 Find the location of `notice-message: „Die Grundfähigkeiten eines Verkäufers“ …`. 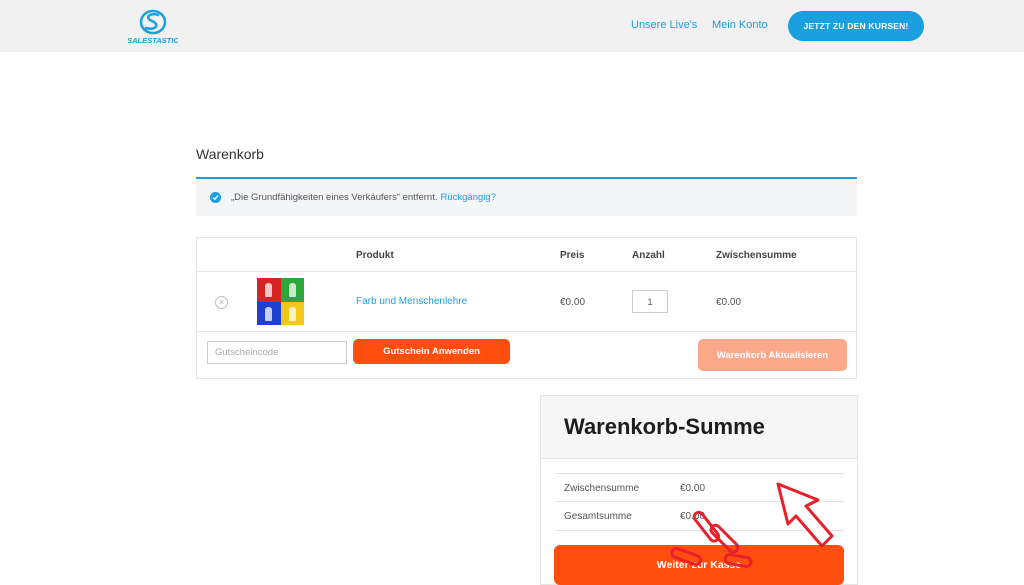

notice-message: „Die Grundfähigkeiten eines Verkäufers“ … is located at coordinates (334, 197).